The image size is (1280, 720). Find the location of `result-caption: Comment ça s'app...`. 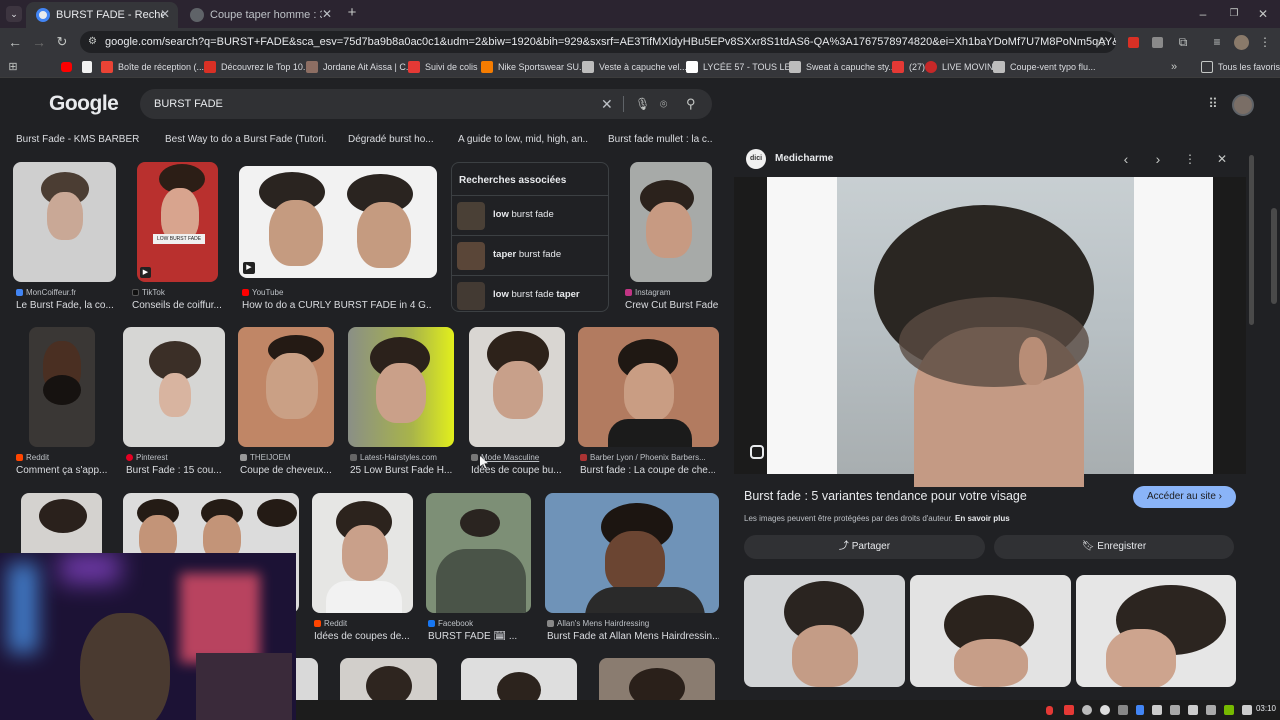

result-caption: Comment ça s'app... is located at coordinates (63, 470).